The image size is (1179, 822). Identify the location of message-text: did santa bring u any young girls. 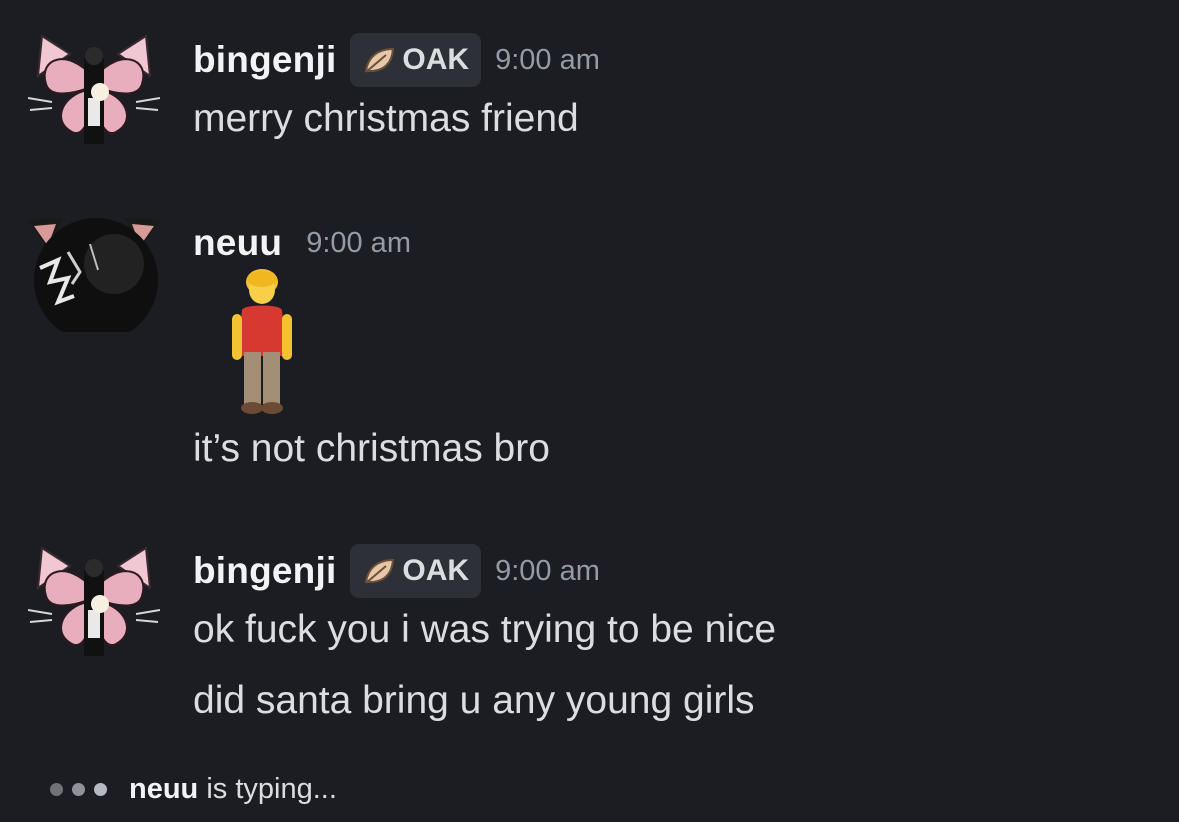
(474, 700).